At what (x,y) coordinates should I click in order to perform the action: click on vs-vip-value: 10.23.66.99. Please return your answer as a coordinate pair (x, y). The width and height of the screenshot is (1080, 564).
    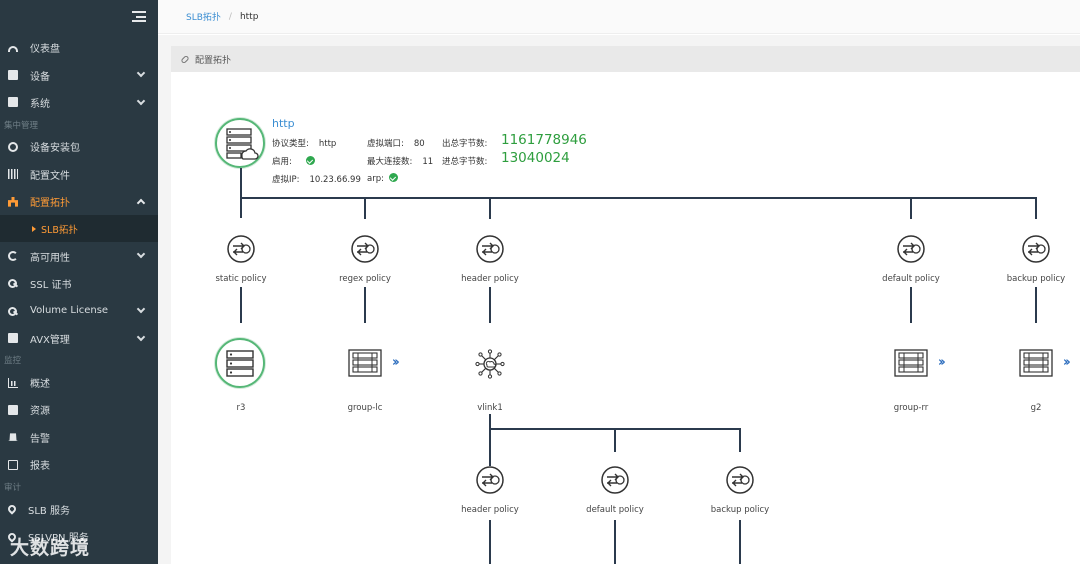
    Looking at the image, I should click on (335, 180).